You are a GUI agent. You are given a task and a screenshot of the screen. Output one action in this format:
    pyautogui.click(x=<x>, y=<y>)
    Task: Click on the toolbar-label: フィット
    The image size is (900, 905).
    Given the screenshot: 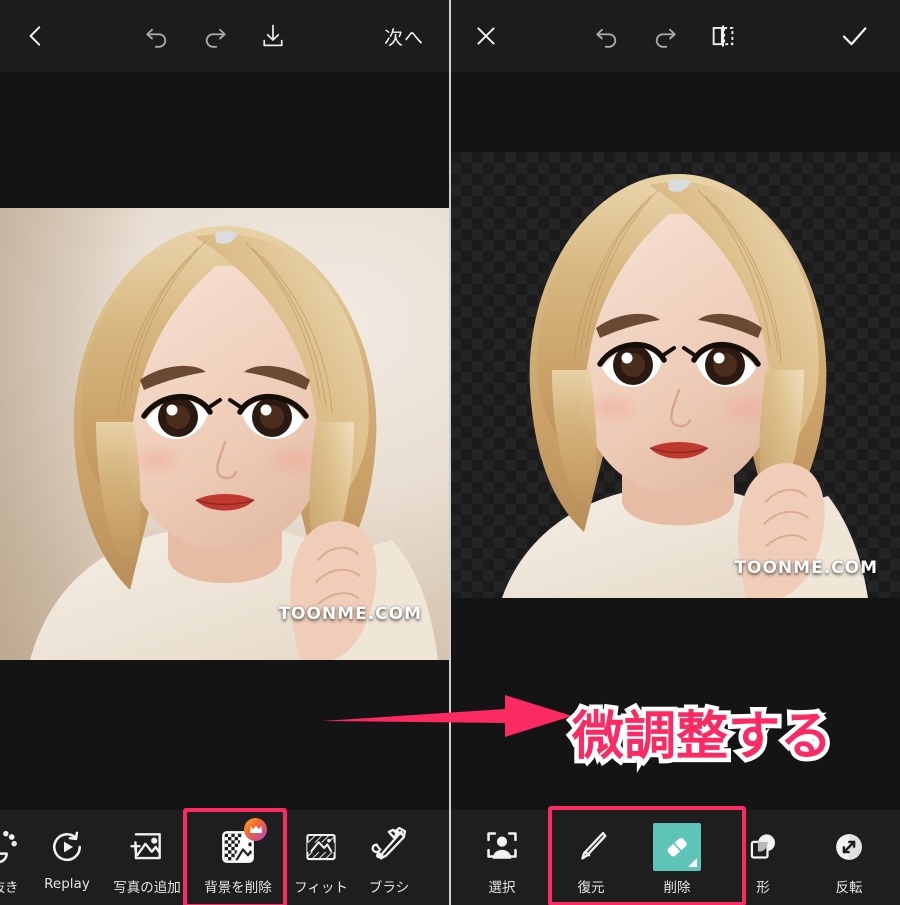 What is the action you would take?
    pyautogui.click(x=321, y=888)
    